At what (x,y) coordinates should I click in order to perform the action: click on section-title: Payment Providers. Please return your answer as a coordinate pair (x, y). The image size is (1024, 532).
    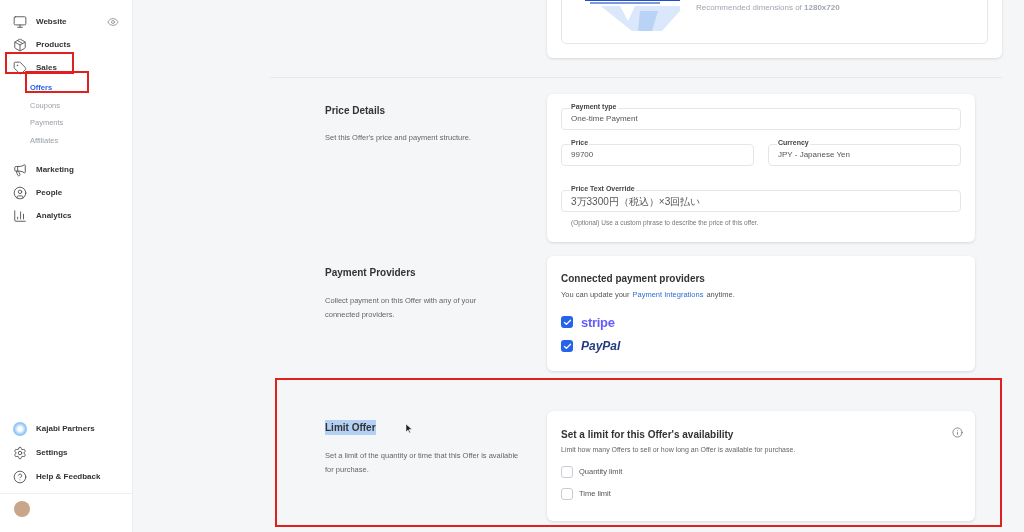
    Looking at the image, I should click on (371, 273).